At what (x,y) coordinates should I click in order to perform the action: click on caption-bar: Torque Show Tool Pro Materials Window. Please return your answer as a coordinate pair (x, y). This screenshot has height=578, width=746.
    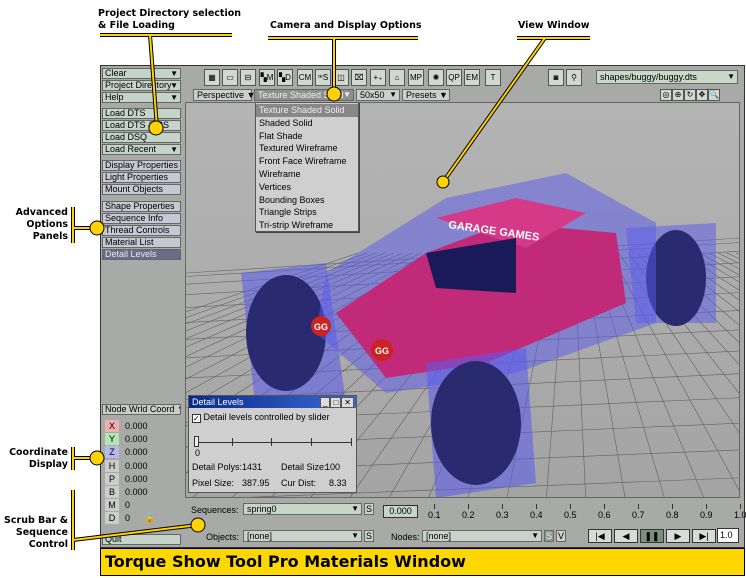
    Looking at the image, I should click on (422, 562).